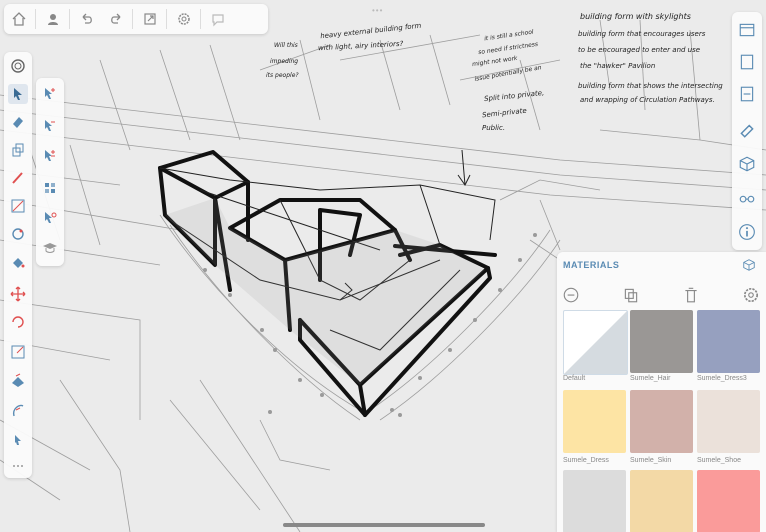  Describe the element at coordinates (661, 295) in the screenshot. I see `materials-actions` at that location.